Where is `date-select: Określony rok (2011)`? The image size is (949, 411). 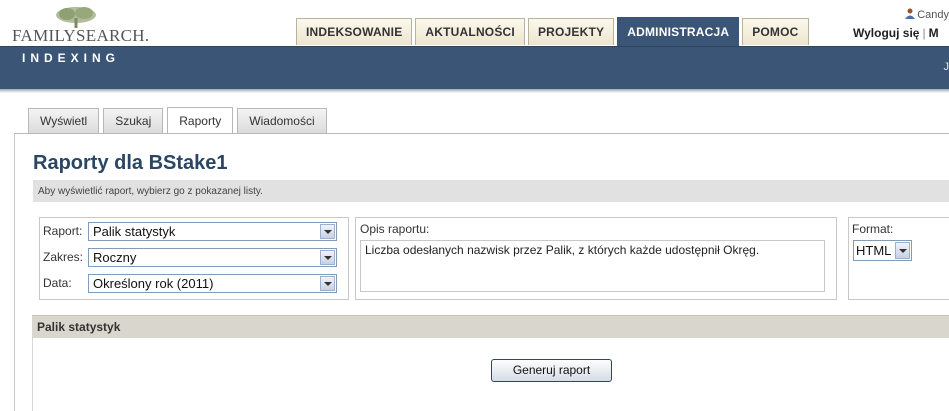 date-select: Określony rok (2011) is located at coordinates (212, 283).